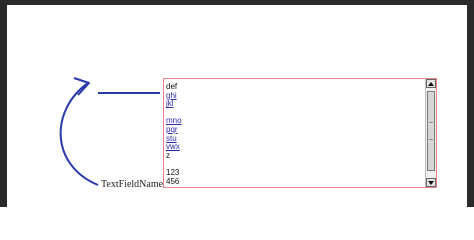 The image size is (474, 240). Describe the element at coordinates (172, 129) in the screenshot. I see `text-line: pqr` at that location.